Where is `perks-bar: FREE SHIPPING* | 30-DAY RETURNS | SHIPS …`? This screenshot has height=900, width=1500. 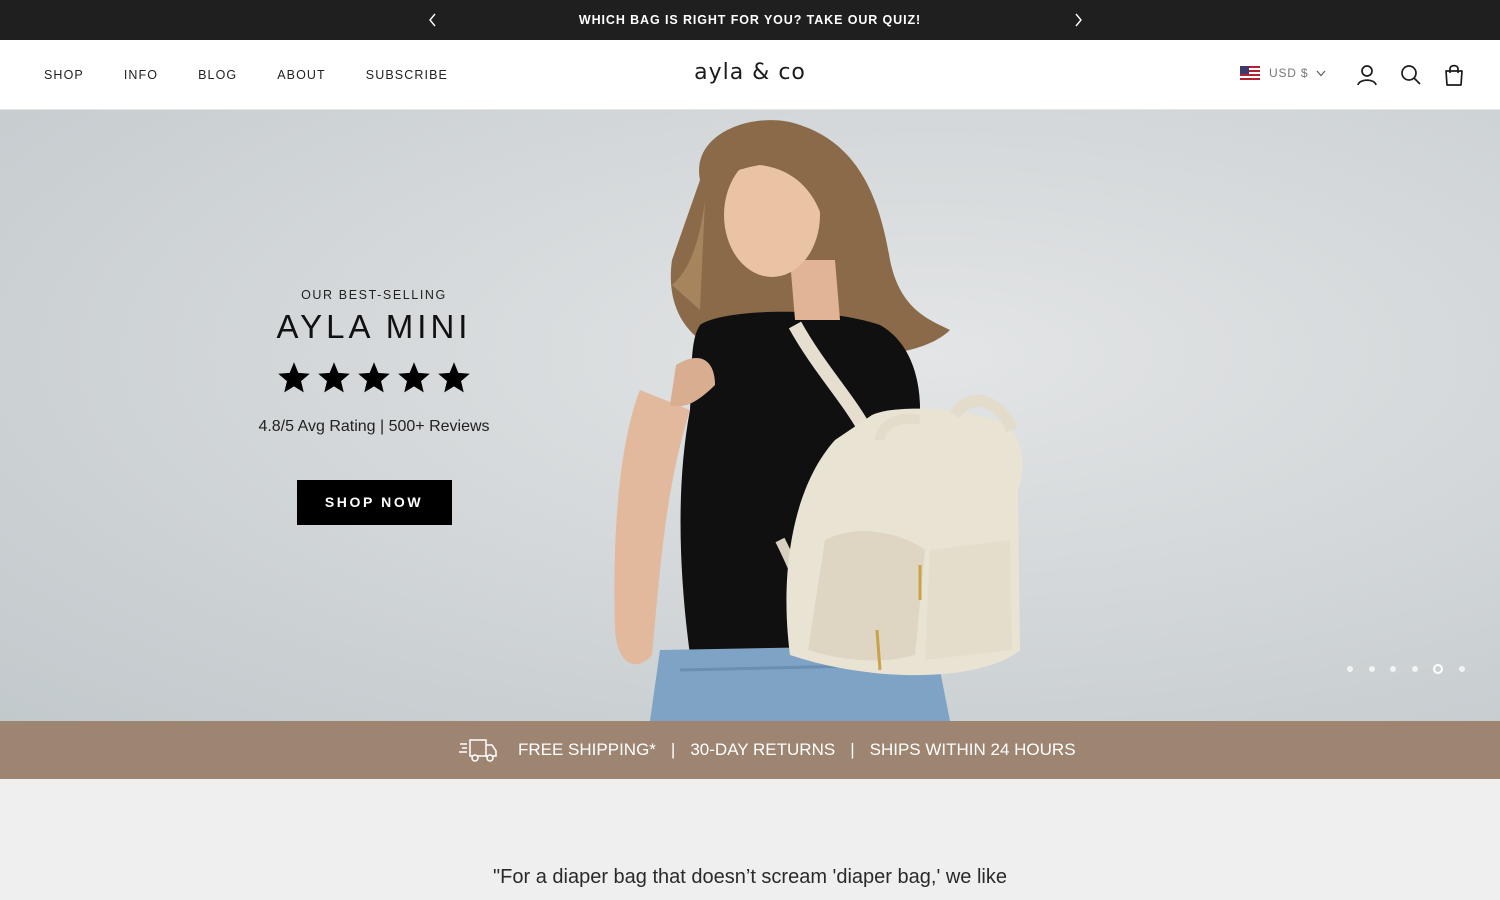
perks-bar: FREE SHIPPING* | 30-DAY RETURNS | SHIPS … is located at coordinates (750, 750).